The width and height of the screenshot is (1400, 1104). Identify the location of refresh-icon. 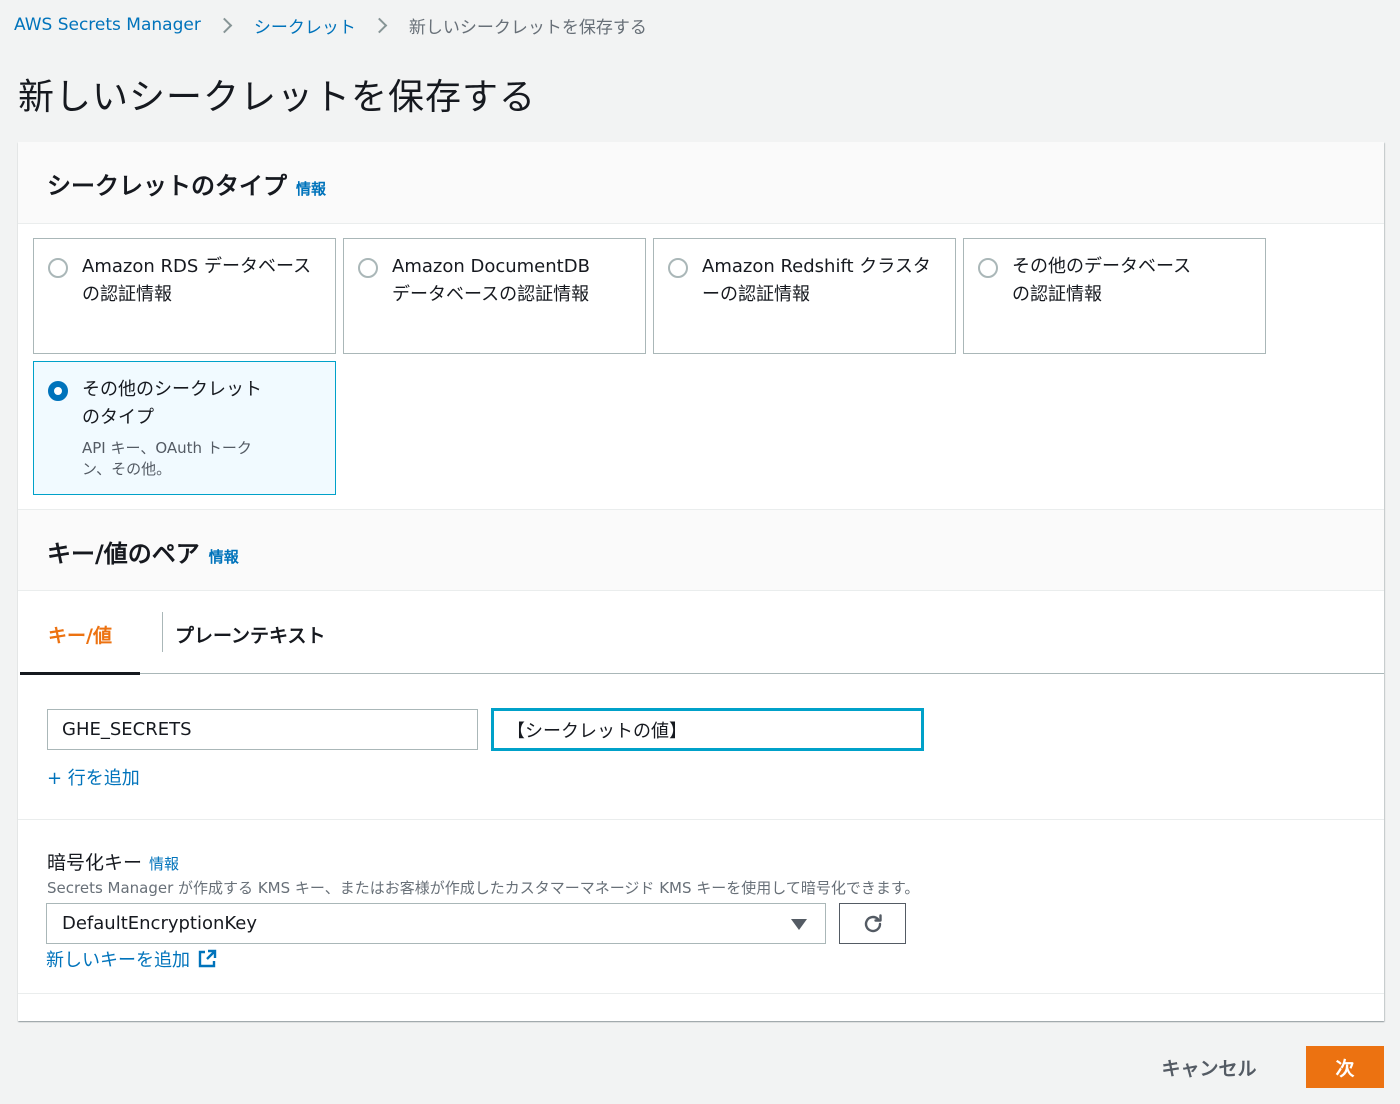
(873, 922).